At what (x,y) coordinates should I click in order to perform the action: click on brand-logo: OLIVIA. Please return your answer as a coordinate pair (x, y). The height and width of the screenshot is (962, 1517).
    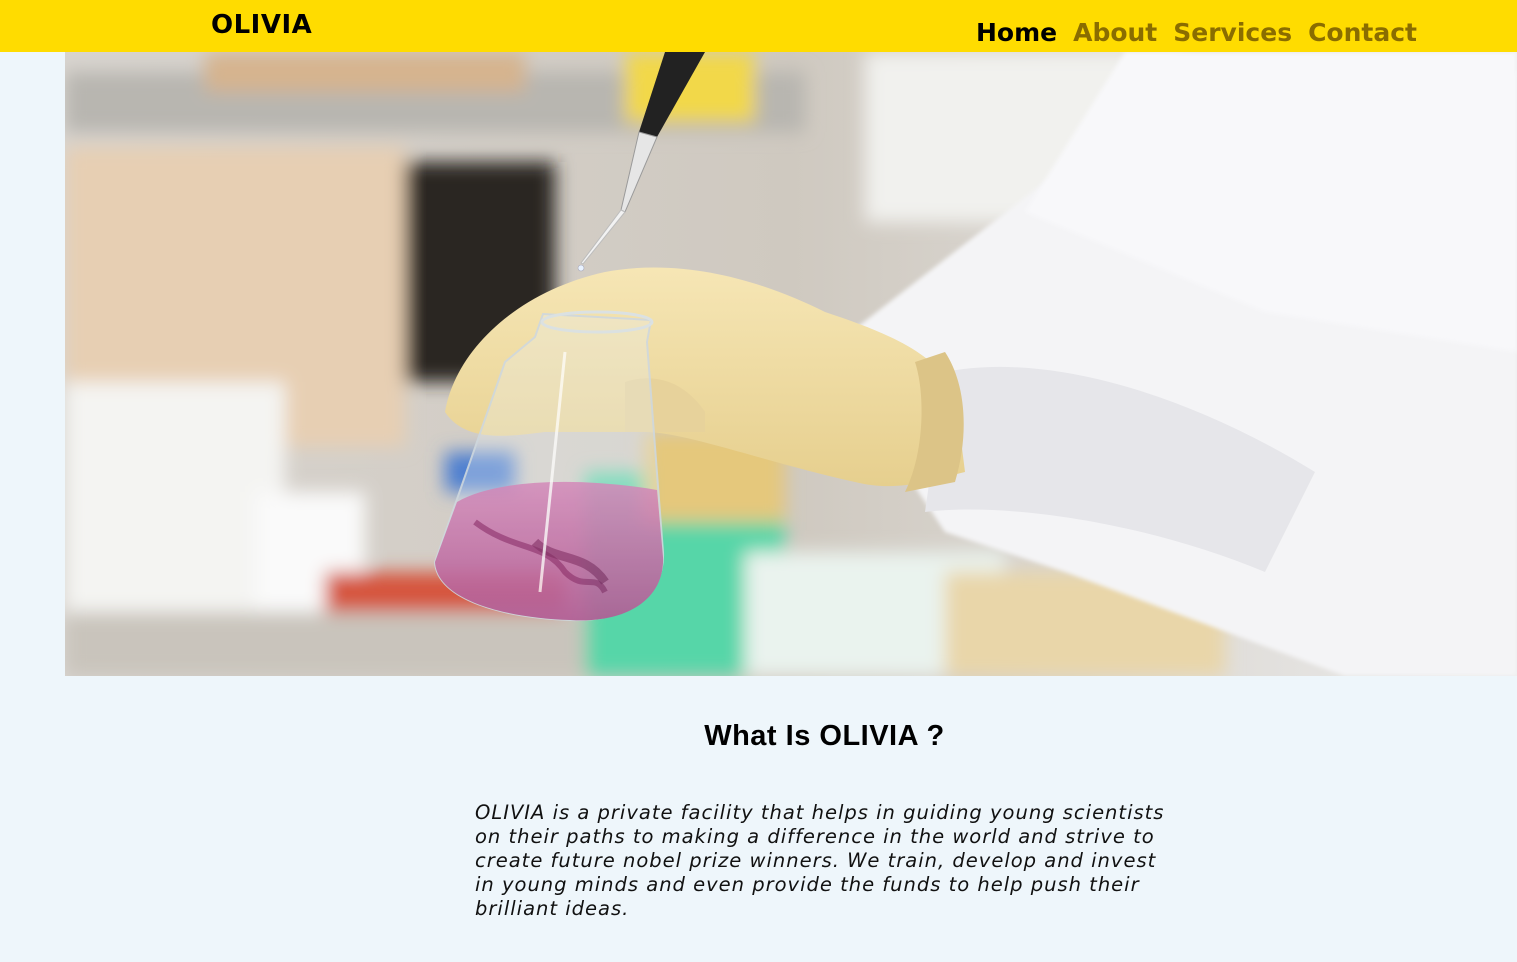
    Looking at the image, I should click on (261, 25).